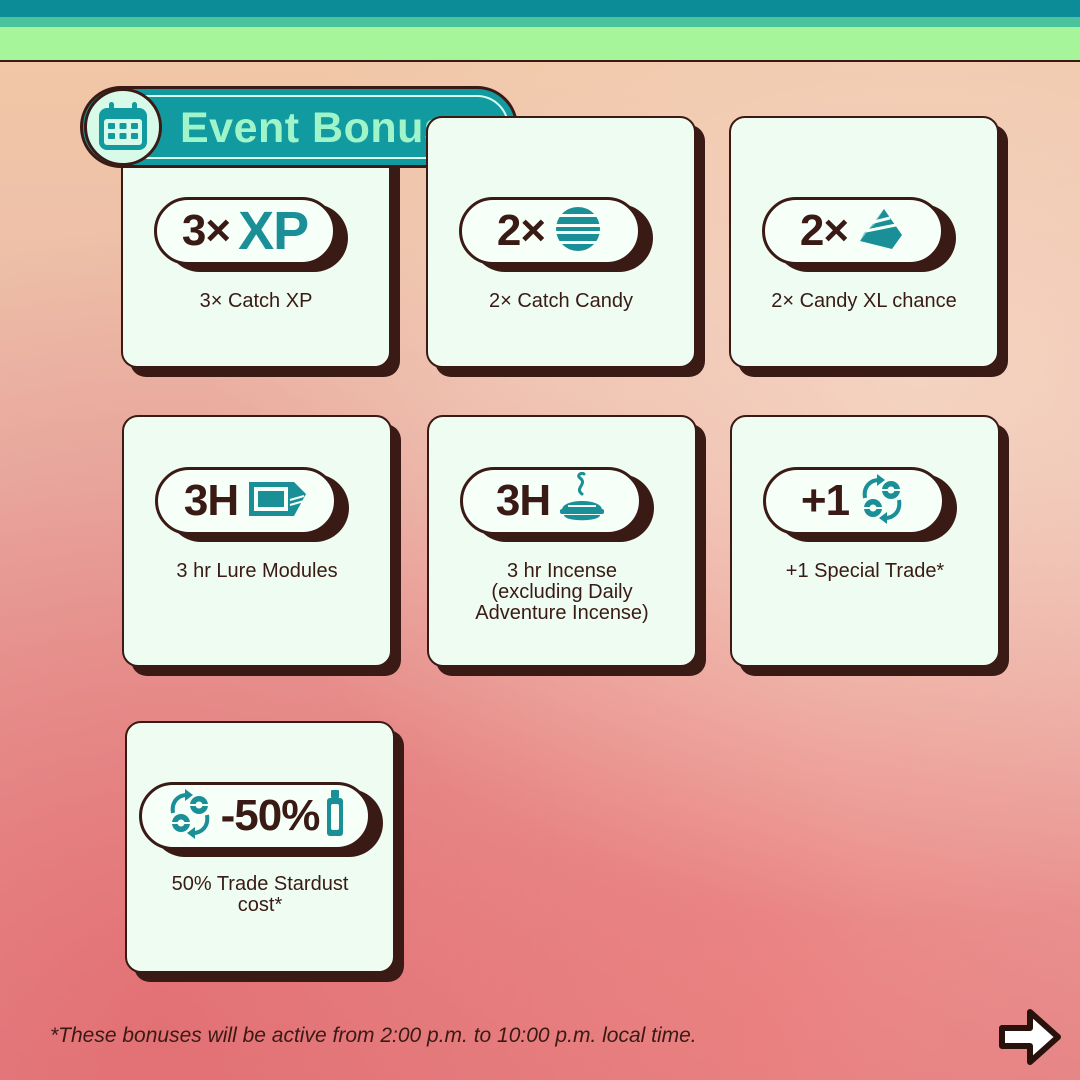 This screenshot has width=1080, height=1080. I want to click on xp-text: XP, so click(273, 231).